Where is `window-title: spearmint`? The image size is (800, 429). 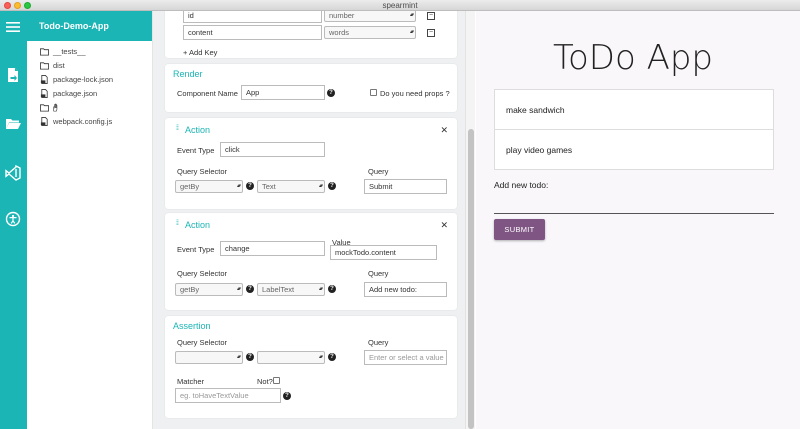
window-title: spearmint is located at coordinates (400, 5).